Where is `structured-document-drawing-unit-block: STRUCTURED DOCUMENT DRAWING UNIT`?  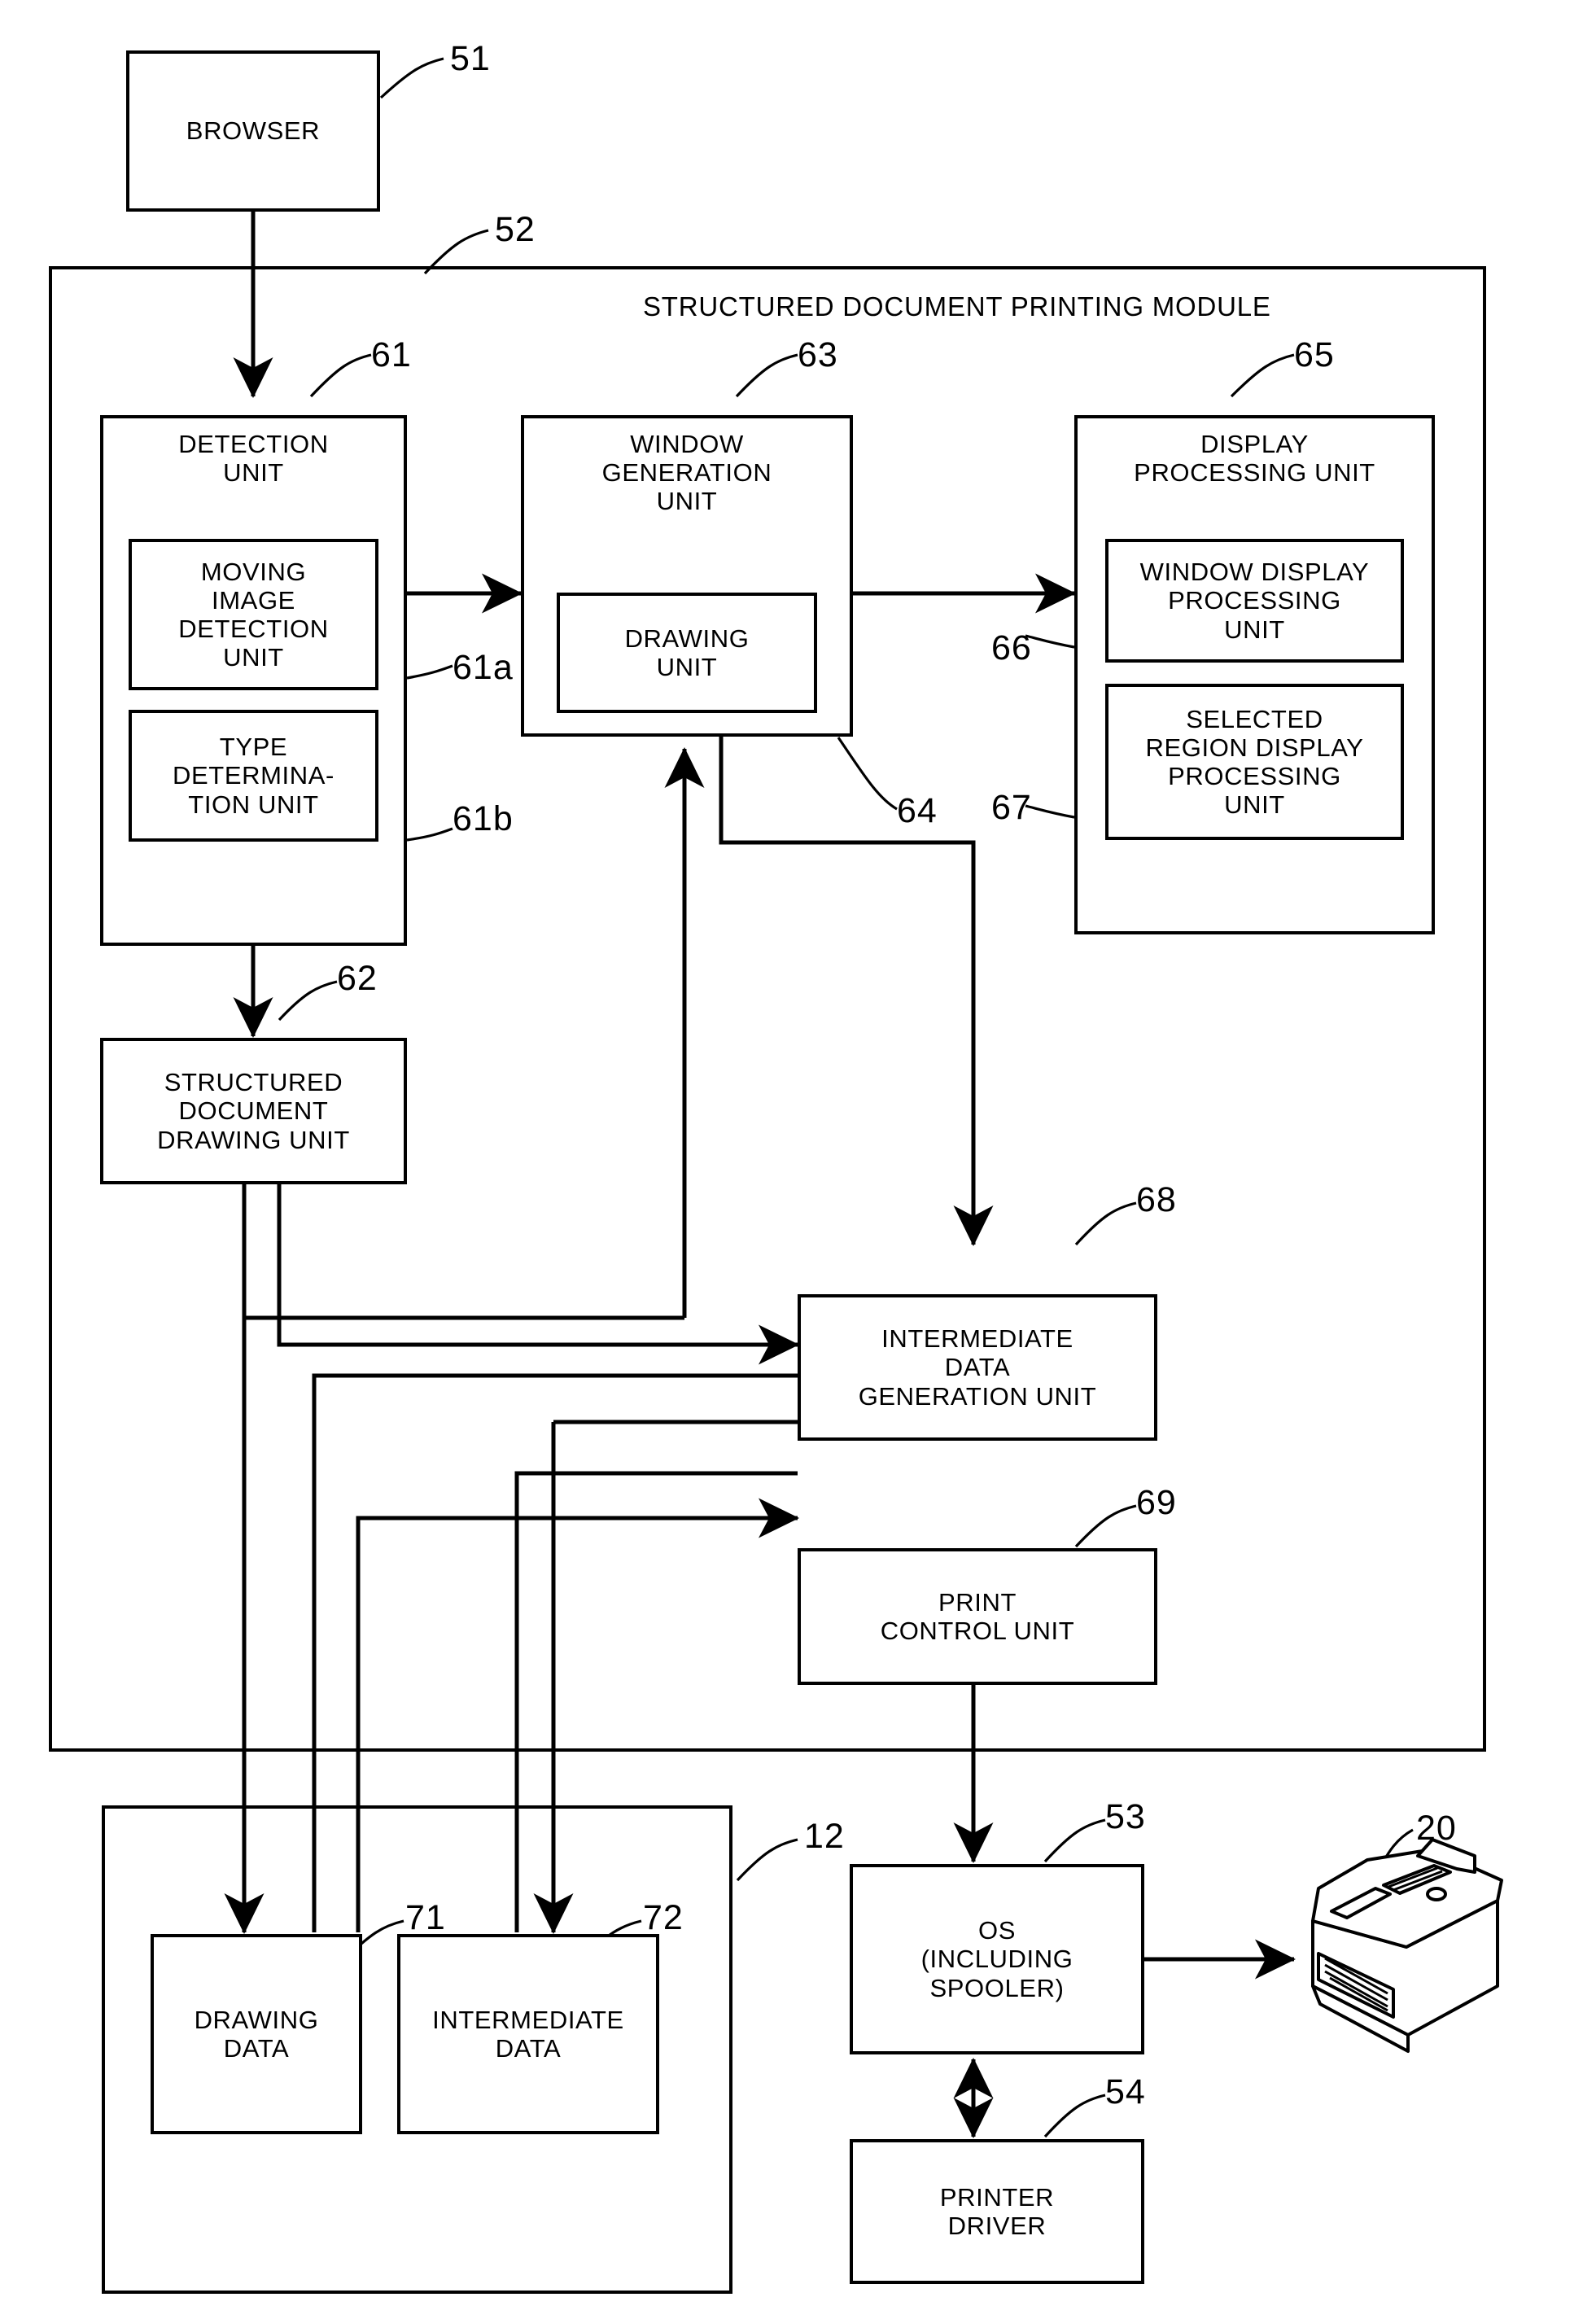 structured-document-drawing-unit-block: STRUCTURED DOCUMENT DRAWING UNIT is located at coordinates (254, 1111).